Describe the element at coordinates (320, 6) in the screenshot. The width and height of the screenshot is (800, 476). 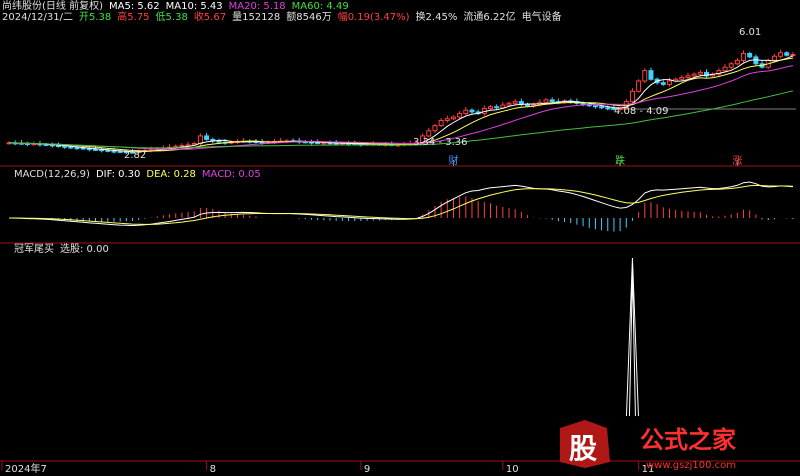
I see `header-item-4: MA60: 4.49` at that location.